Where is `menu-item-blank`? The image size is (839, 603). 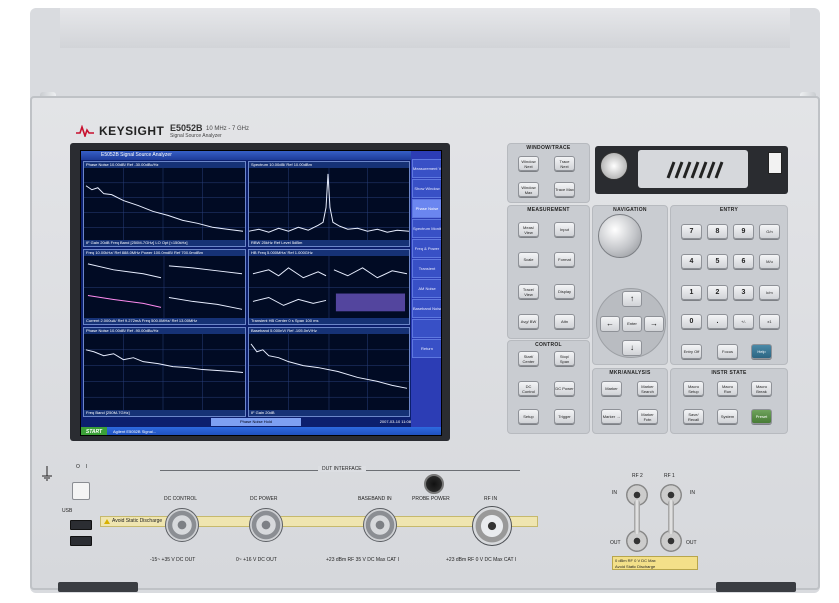 menu-item-blank is located at coordinates (426, 328).